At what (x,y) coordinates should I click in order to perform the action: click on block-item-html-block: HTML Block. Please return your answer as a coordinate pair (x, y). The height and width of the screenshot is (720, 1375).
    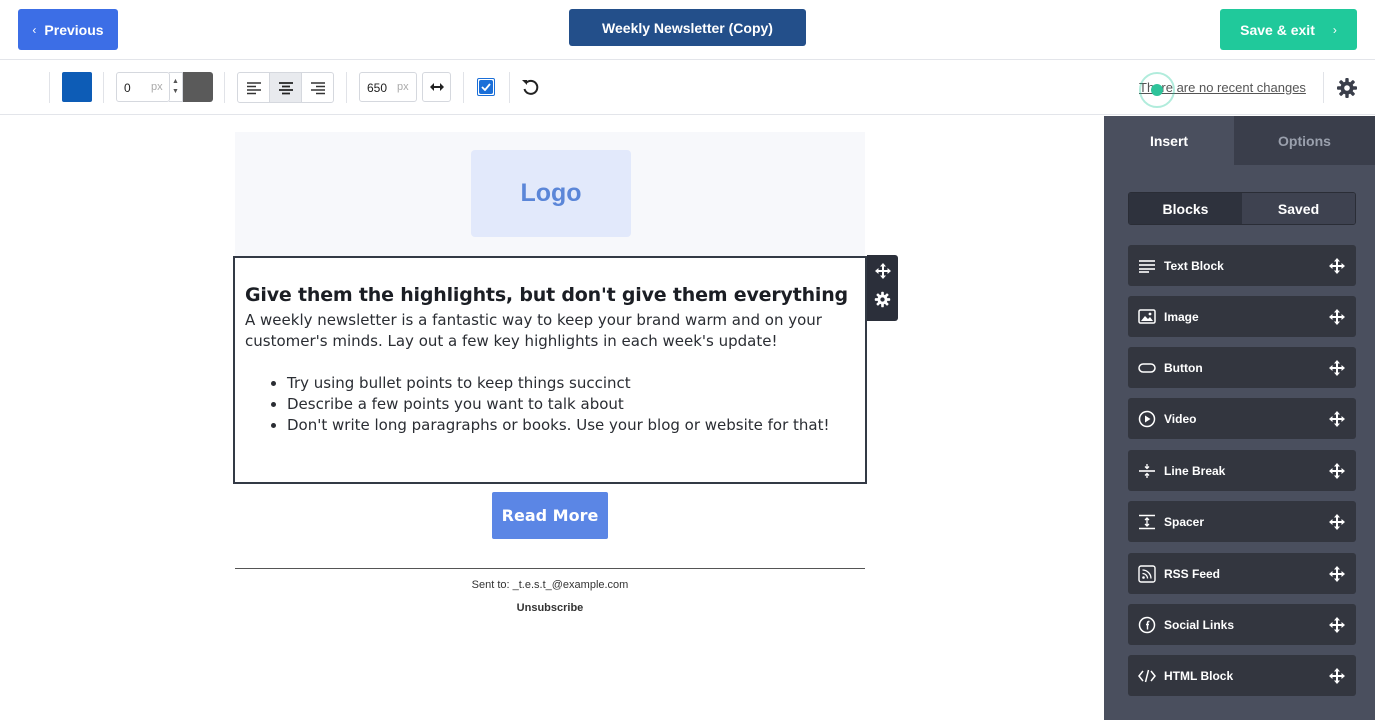
    Looking at the image, I should click on (1242, 675).